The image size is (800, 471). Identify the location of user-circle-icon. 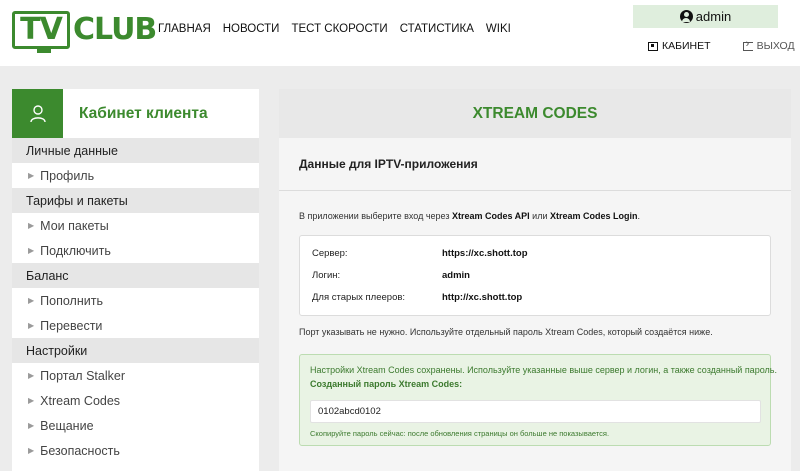
(686, 16).